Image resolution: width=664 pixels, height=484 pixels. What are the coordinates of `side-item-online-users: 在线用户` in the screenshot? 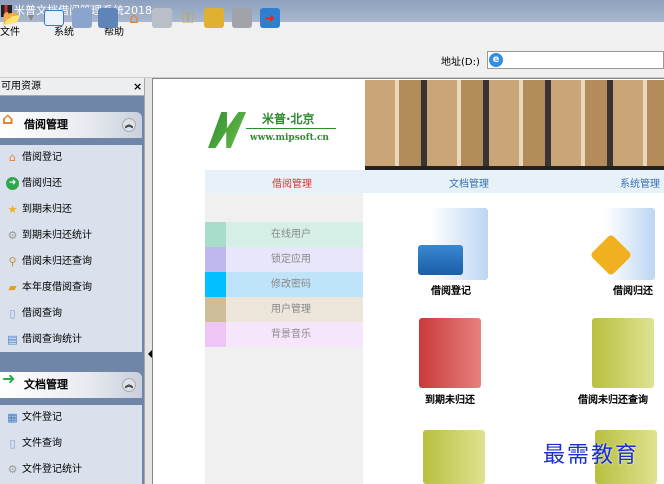 It's located at (284, 234).